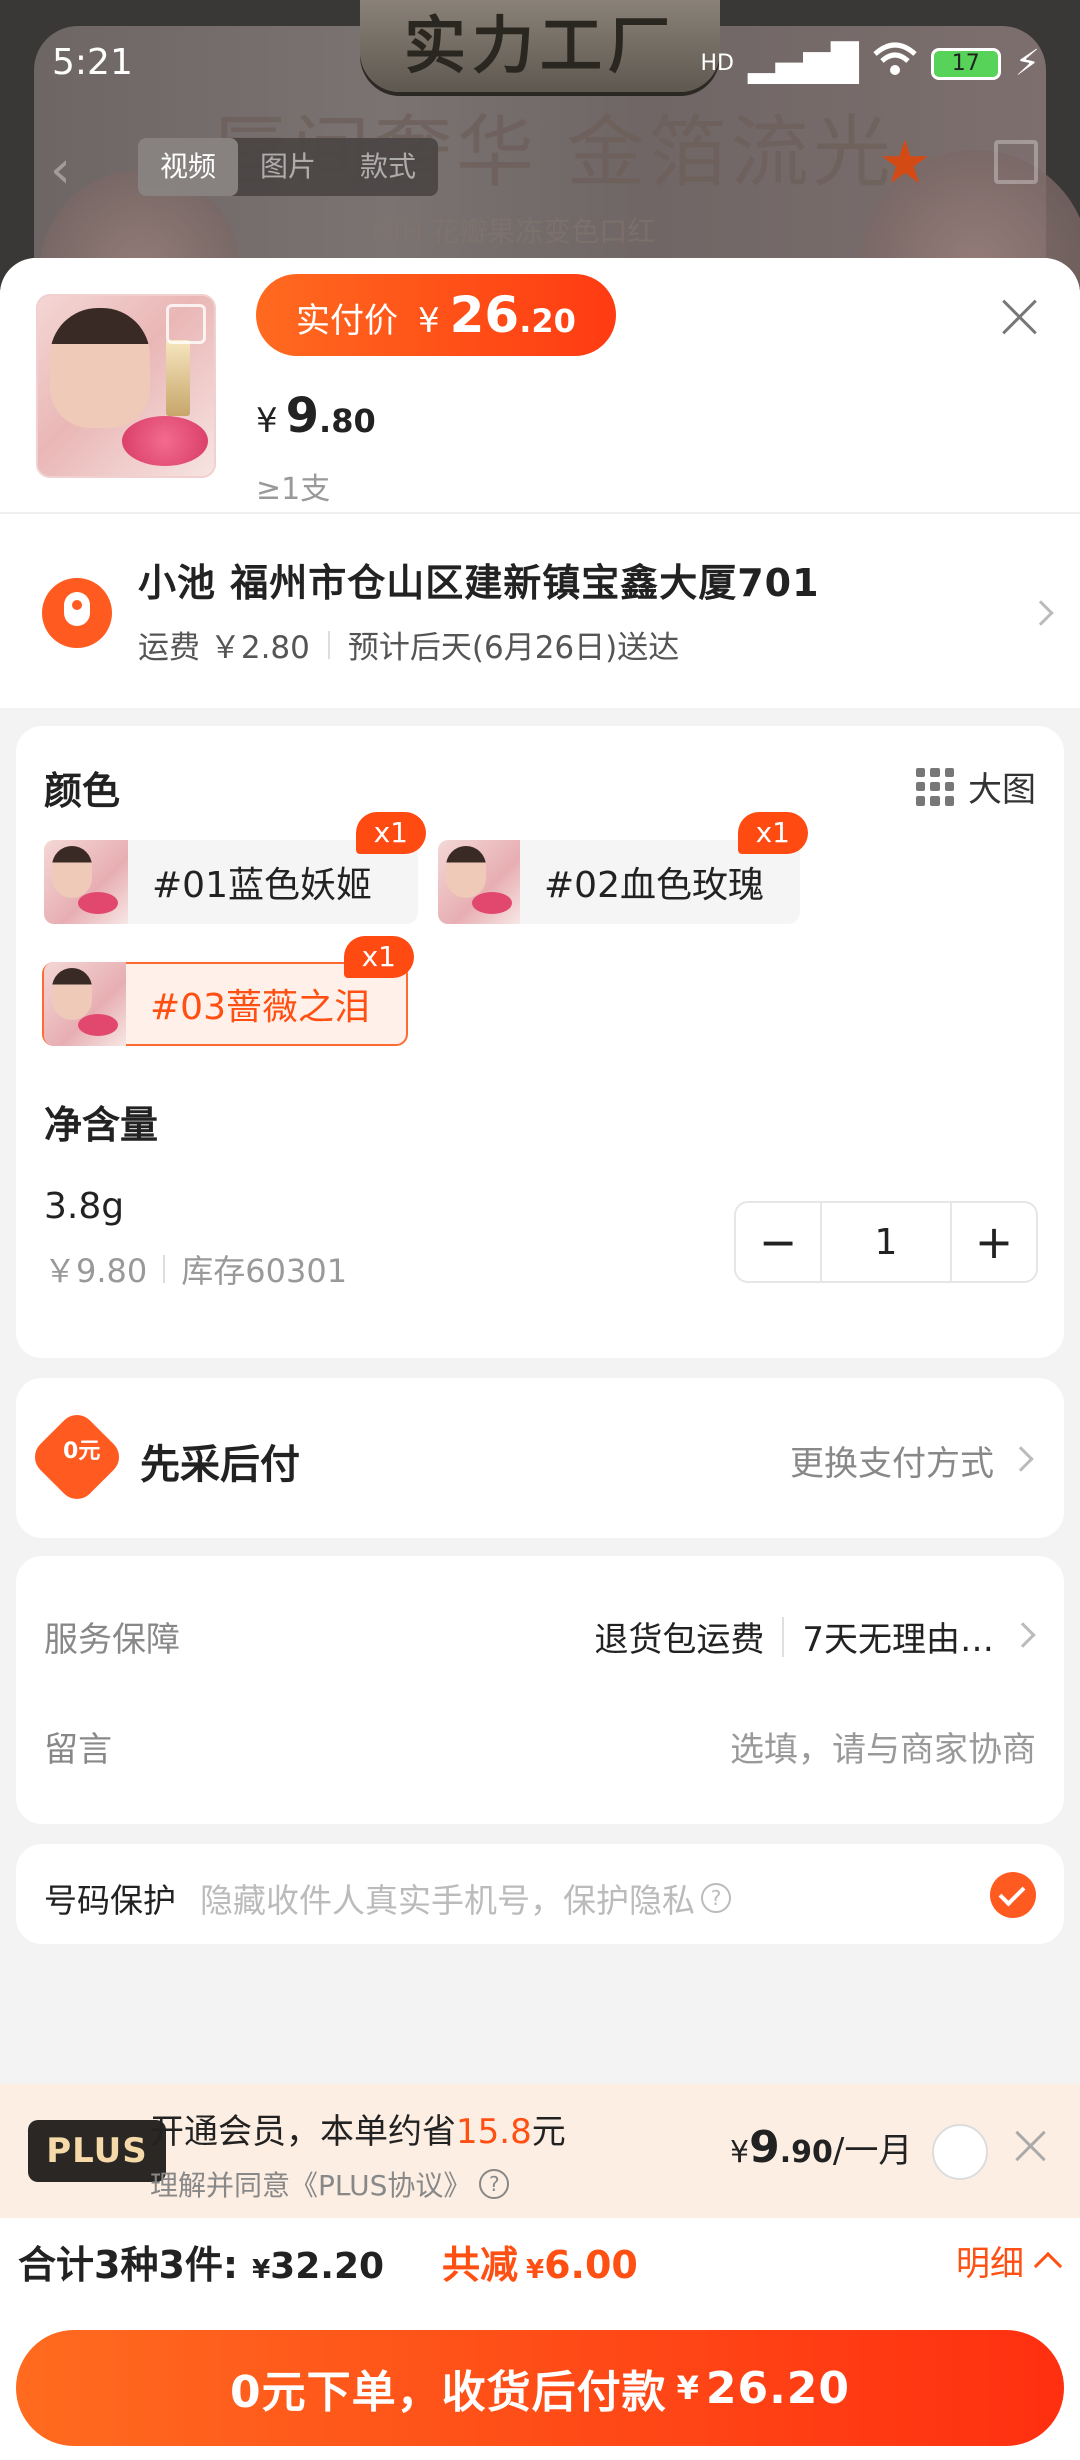 The height and width of the screenshot is (2460, 1080). Describe the element at coordinates (514, 231) in the screenshot. I see `background-subline: HIH 花瓣果冻变色口红` at that location.